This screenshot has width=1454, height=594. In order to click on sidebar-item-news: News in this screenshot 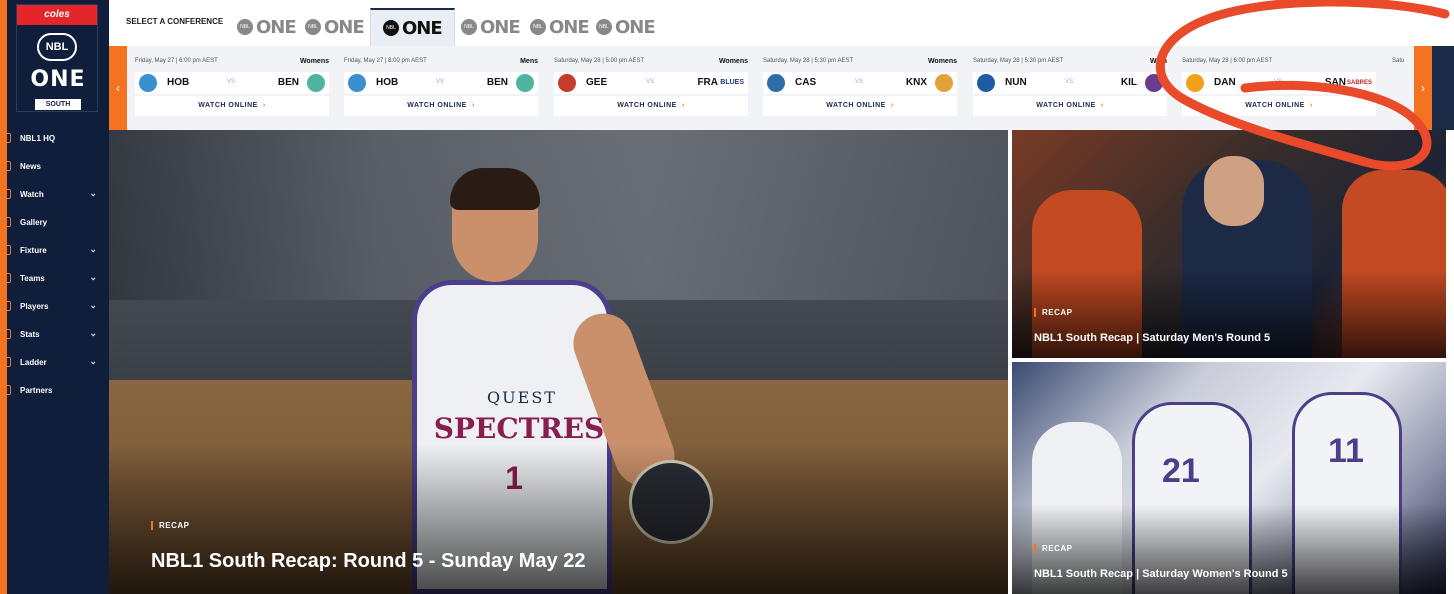, I will do `click(54, 166)`.